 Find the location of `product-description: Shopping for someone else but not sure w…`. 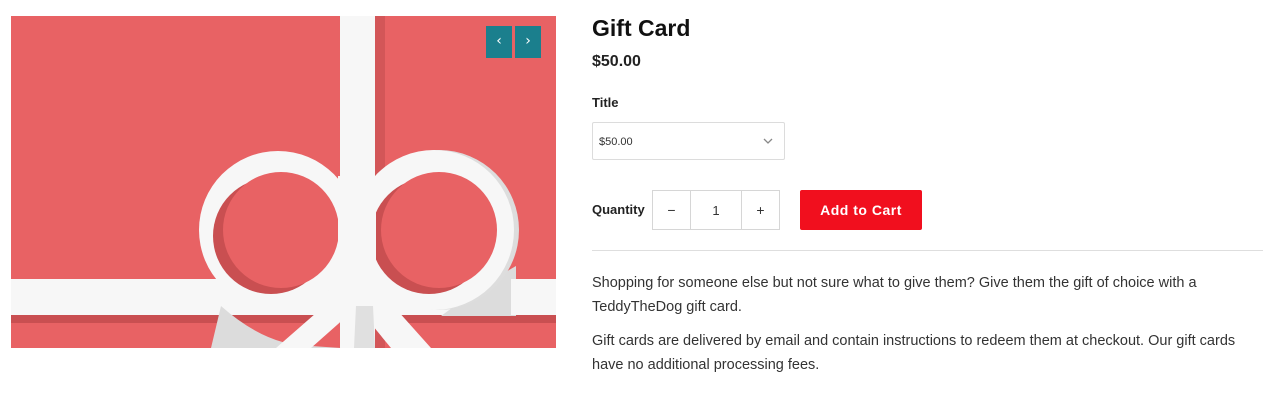

product-description: Shopping for someone else but not sure w… is located at coordinates (927, 324).